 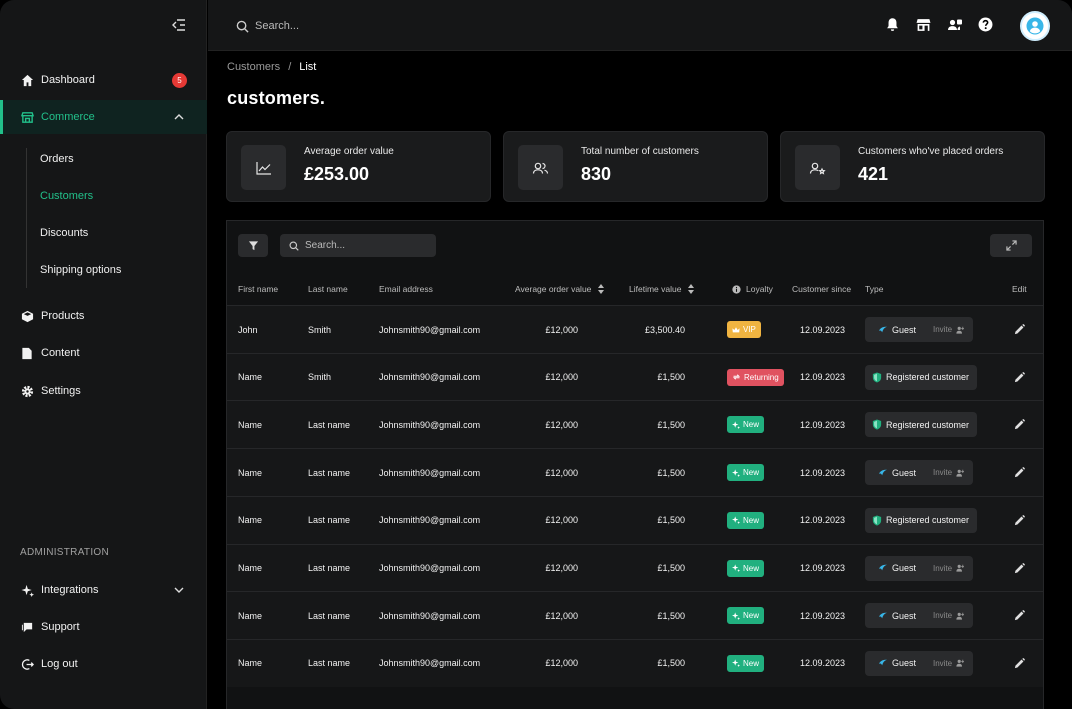 I want to click on collapse-sidebar-icon, so click(x=181, y=26).